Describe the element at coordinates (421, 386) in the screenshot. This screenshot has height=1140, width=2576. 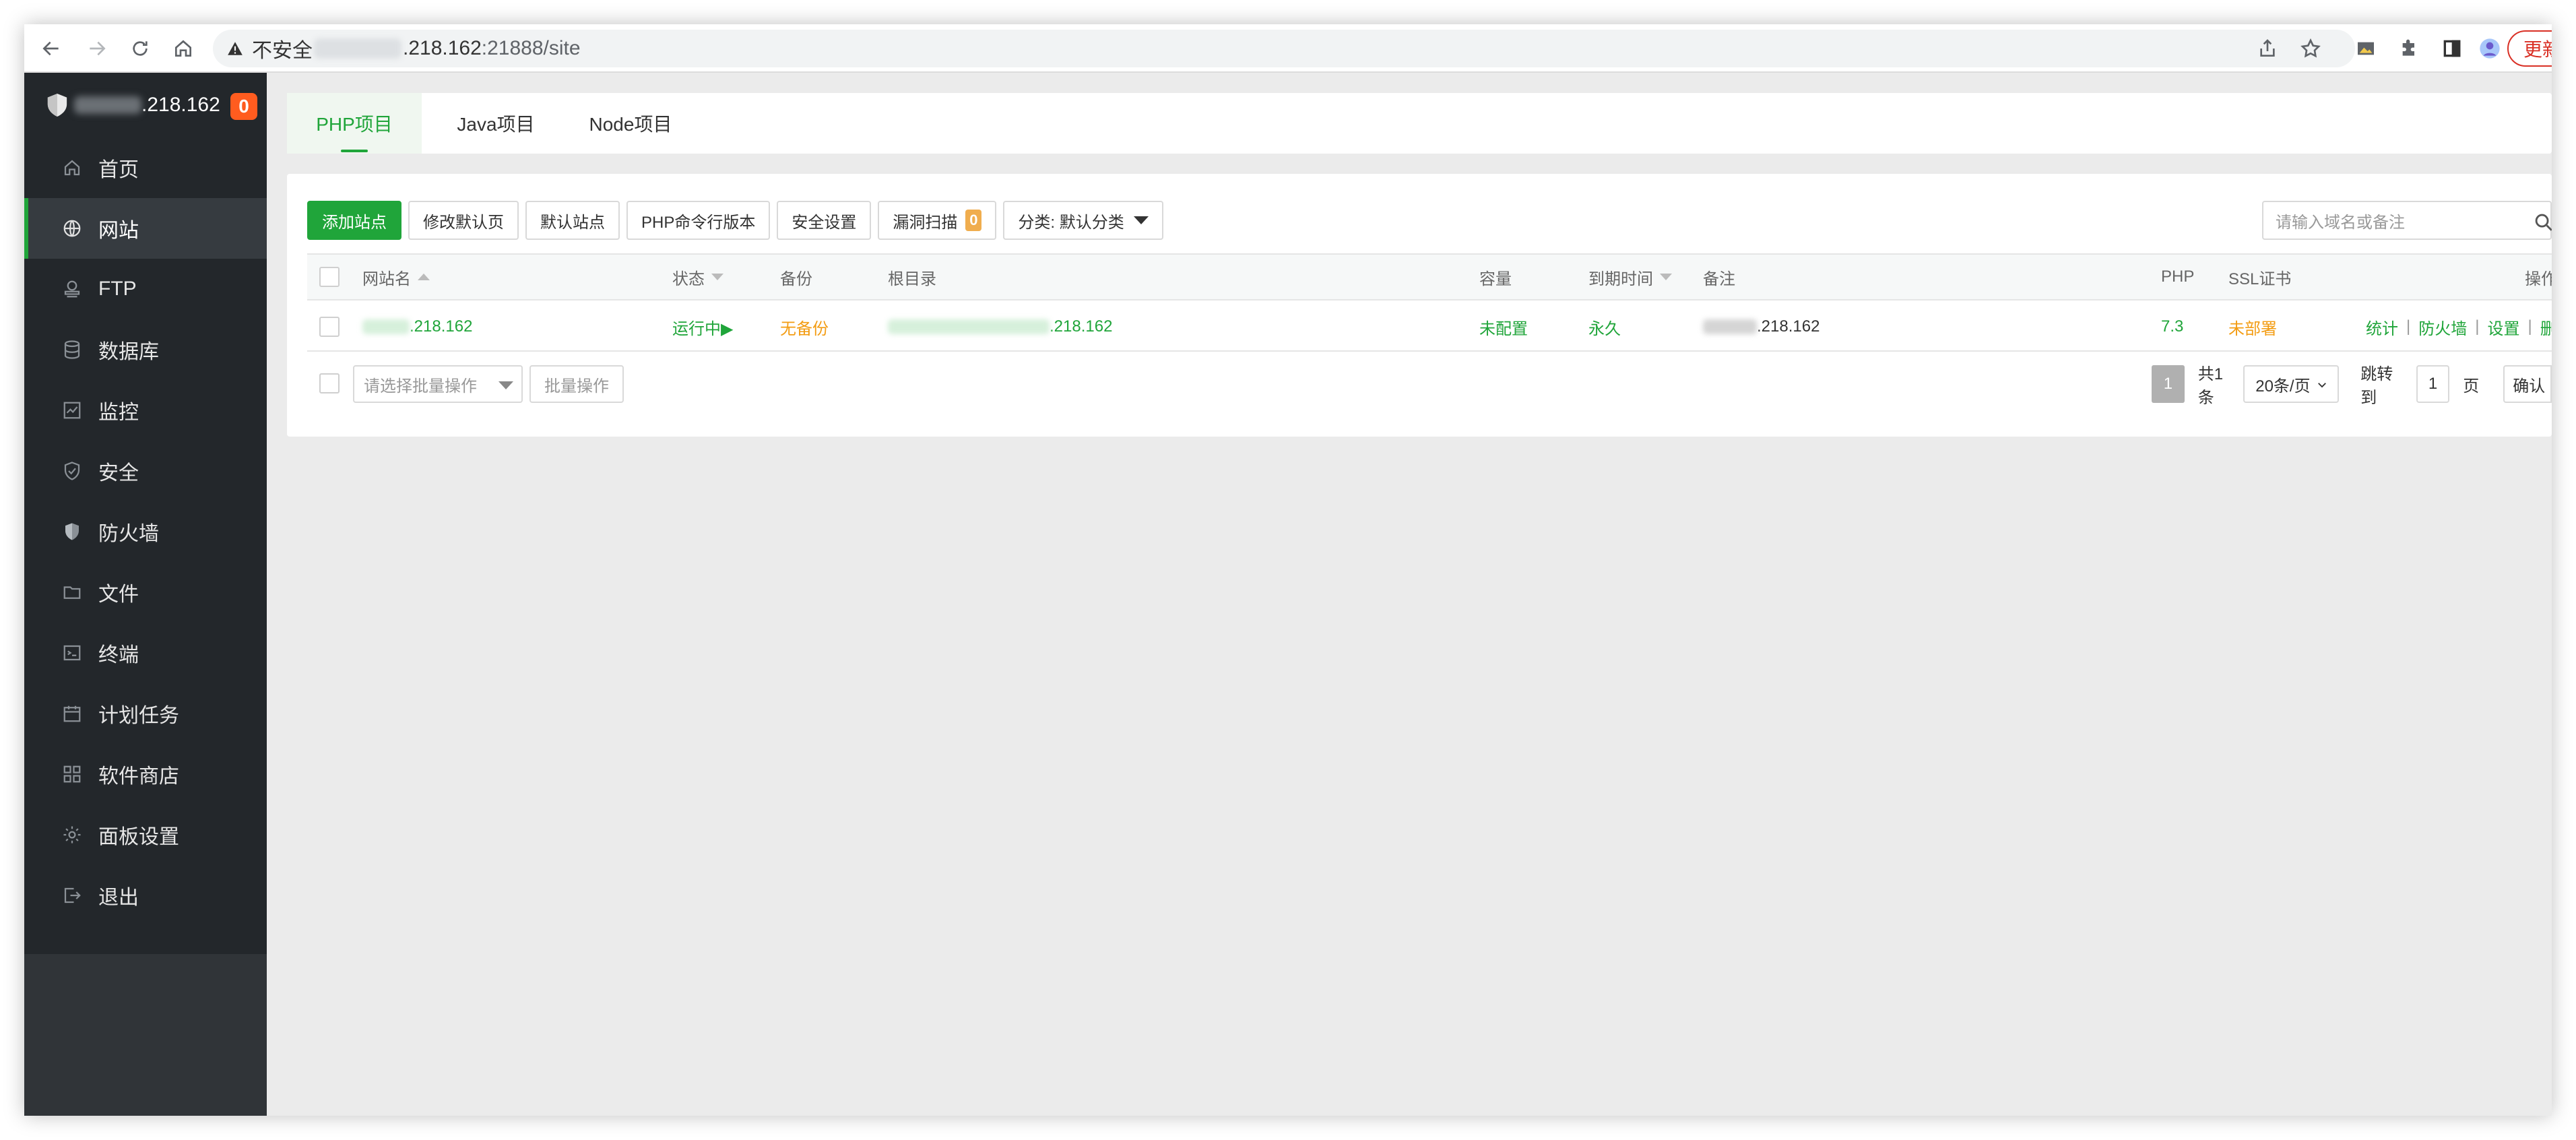
I see `batch-placeholder: 请选择批量操作` at that location.